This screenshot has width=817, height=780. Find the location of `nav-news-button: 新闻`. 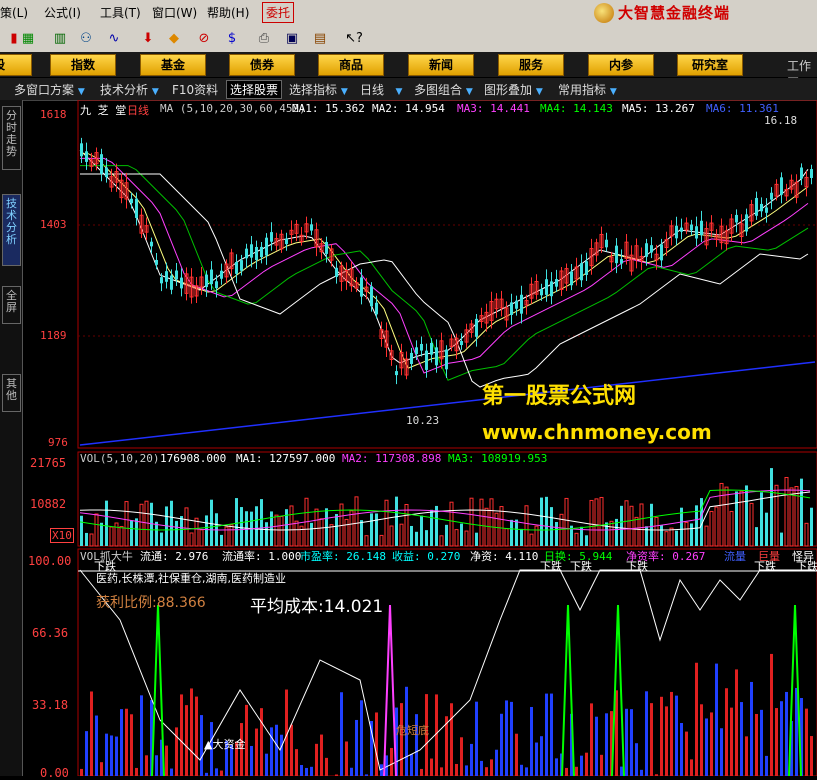

nav-news-button: 新闻 is located at coordinates (441, 65).